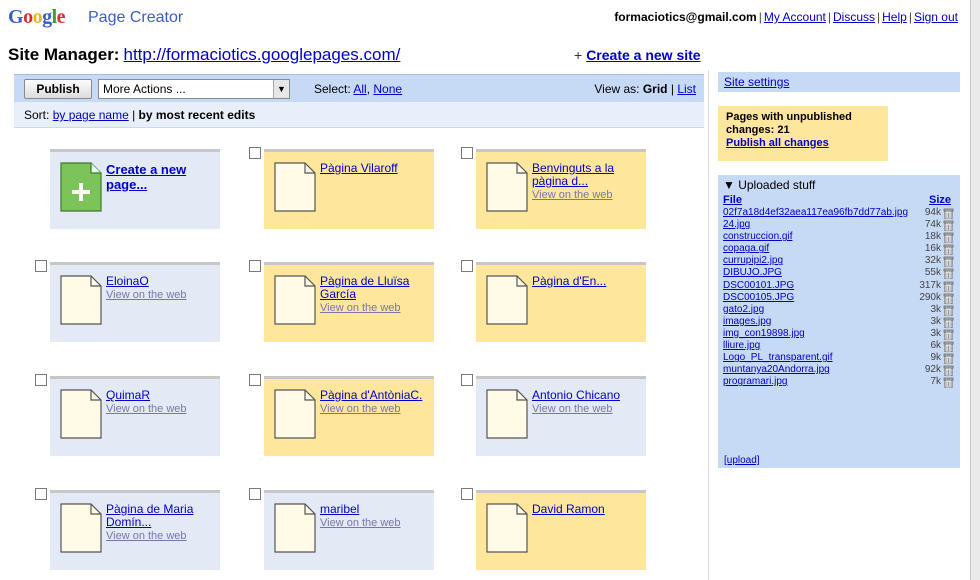 The height and width of the screenshot is (580, 980). I want to click on scrollbar, so click(975, 290).